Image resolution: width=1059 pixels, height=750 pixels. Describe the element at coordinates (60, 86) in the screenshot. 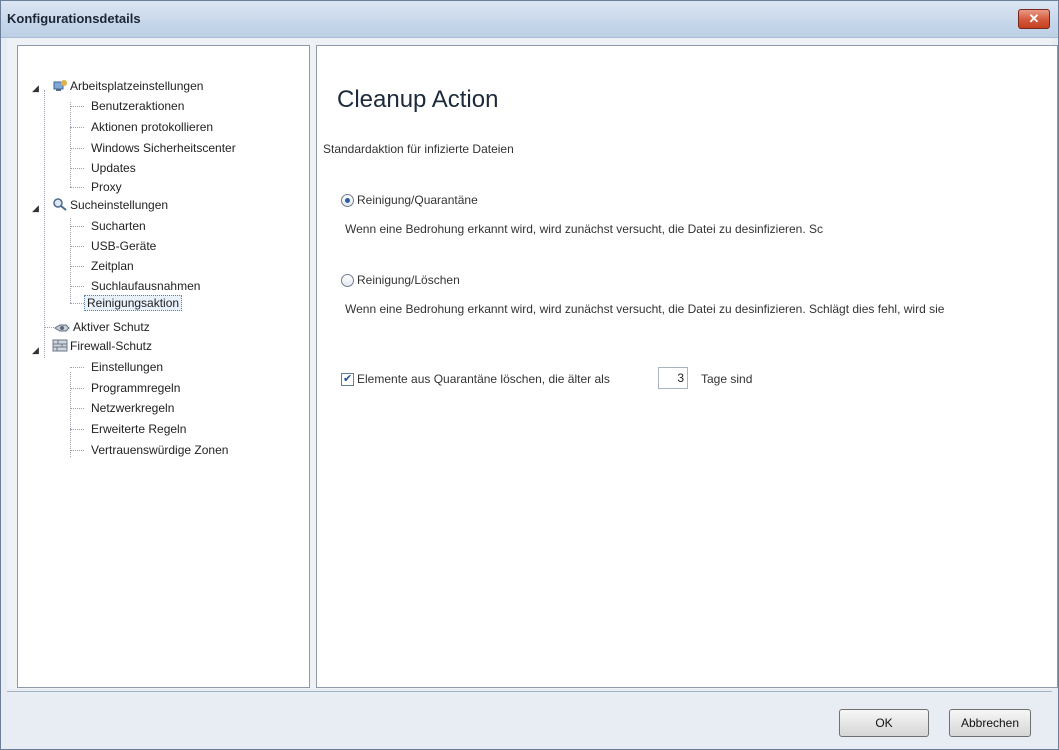

I see `workstation-icon` at that location.